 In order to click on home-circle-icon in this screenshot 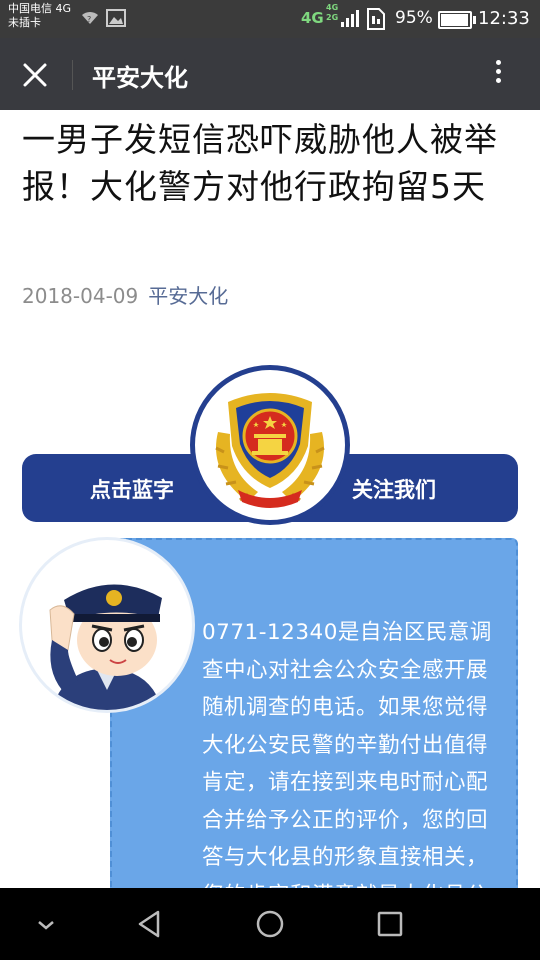, I will do `click(270, 924)`.